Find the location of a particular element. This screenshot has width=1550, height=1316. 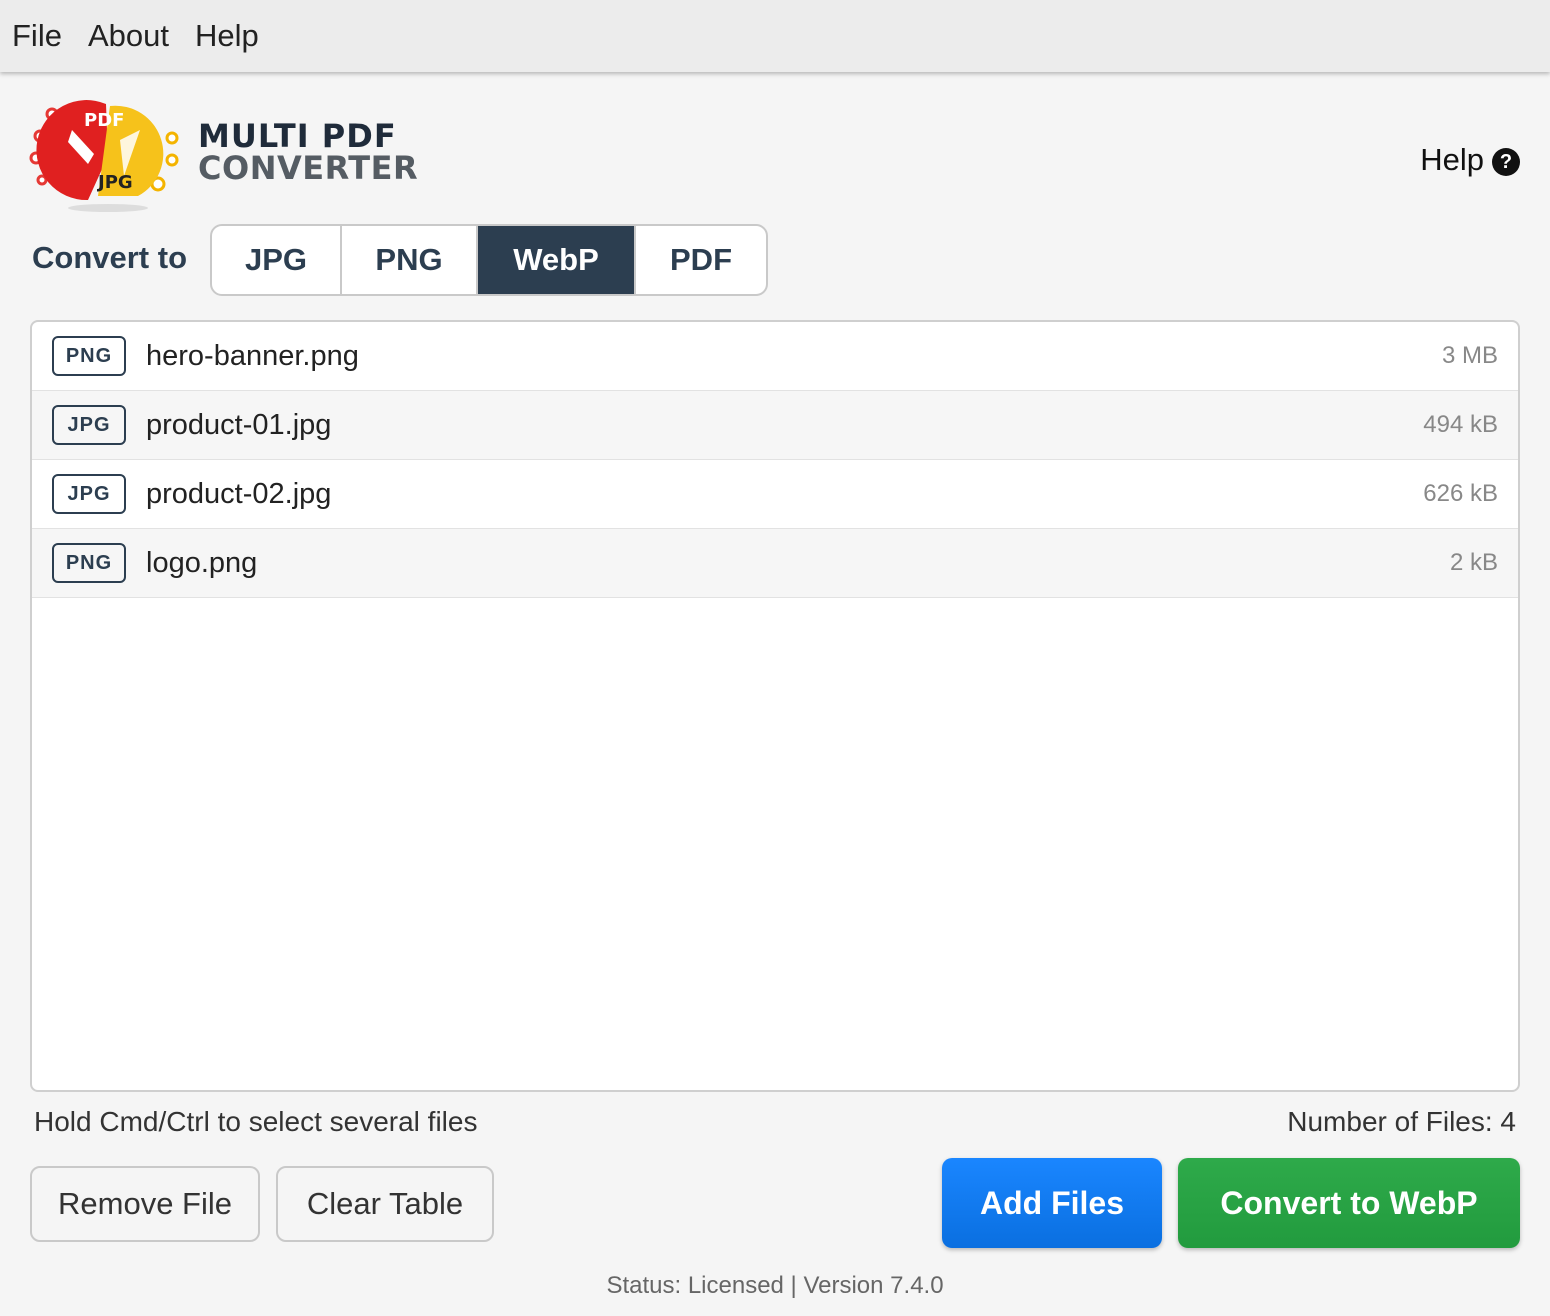

table-row: JPG product-02.jpg 626 kB is located at coordinates (775, 494).